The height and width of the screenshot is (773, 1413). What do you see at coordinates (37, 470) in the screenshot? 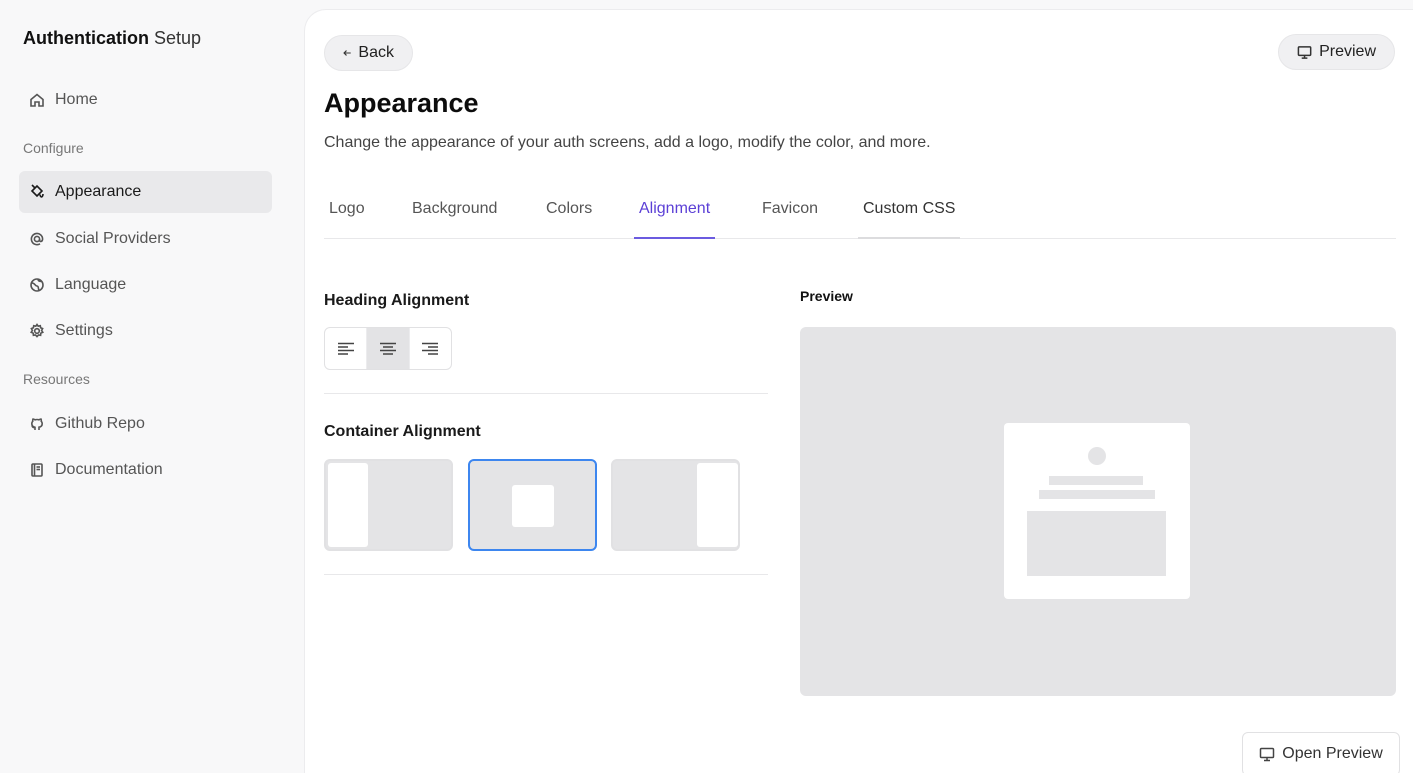
I see `book-icon` at bounding box center [37, 470].